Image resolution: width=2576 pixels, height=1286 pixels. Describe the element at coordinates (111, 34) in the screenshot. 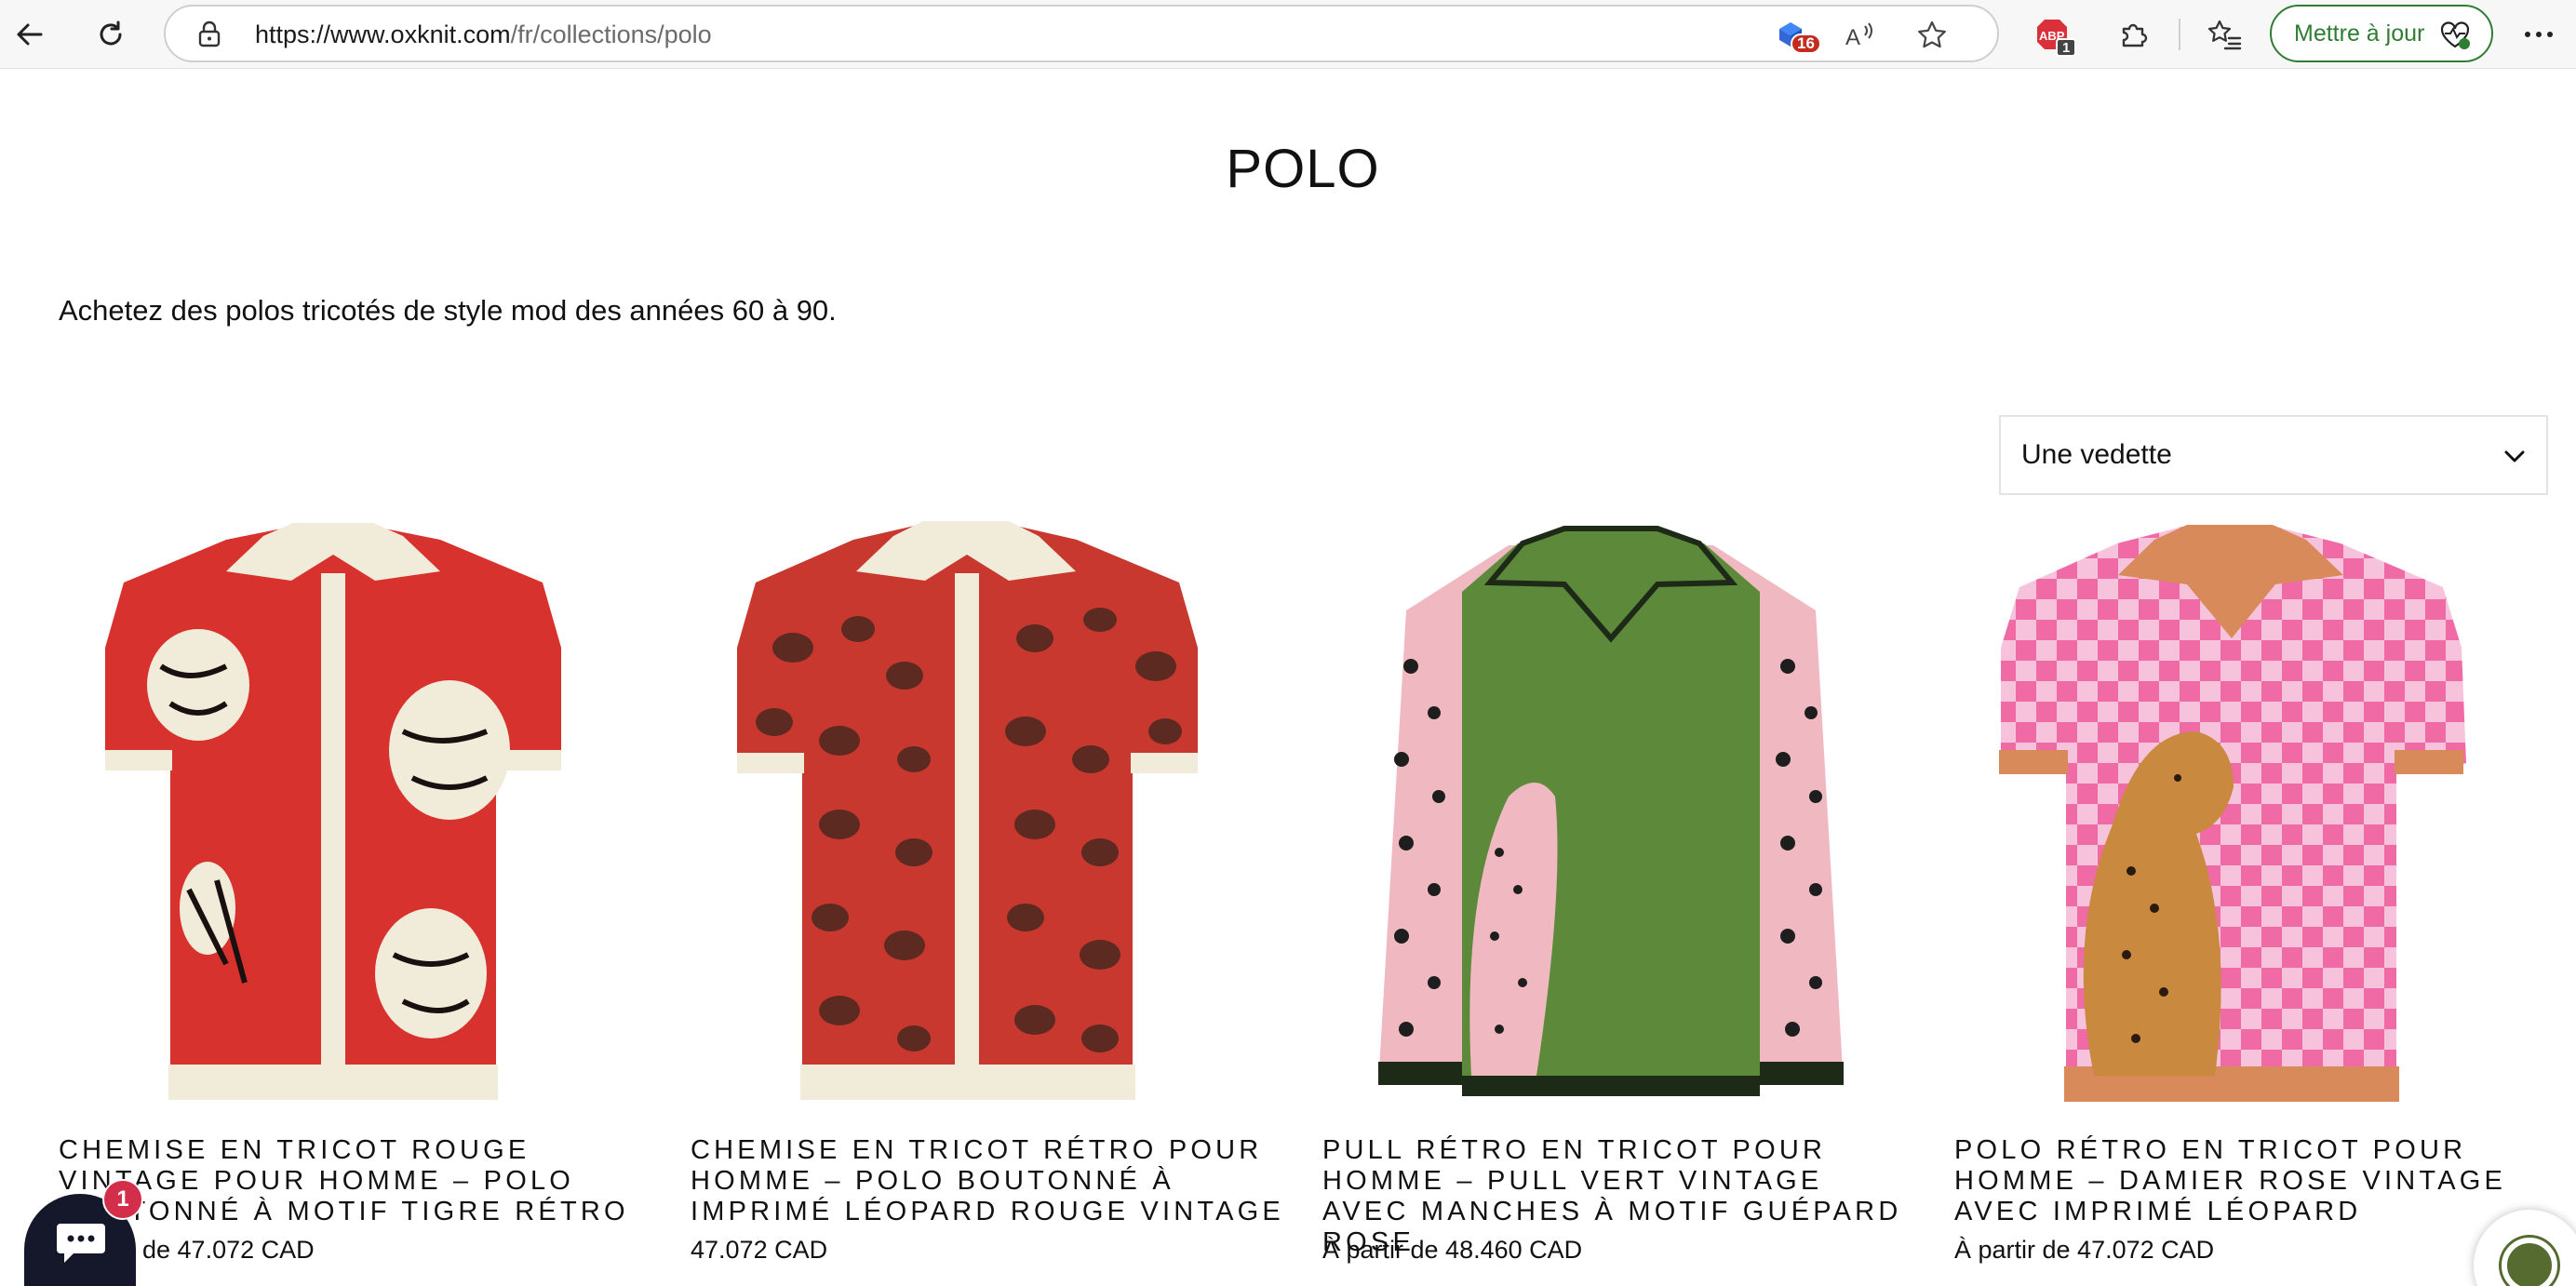

I see `refresh-icon` at that location.